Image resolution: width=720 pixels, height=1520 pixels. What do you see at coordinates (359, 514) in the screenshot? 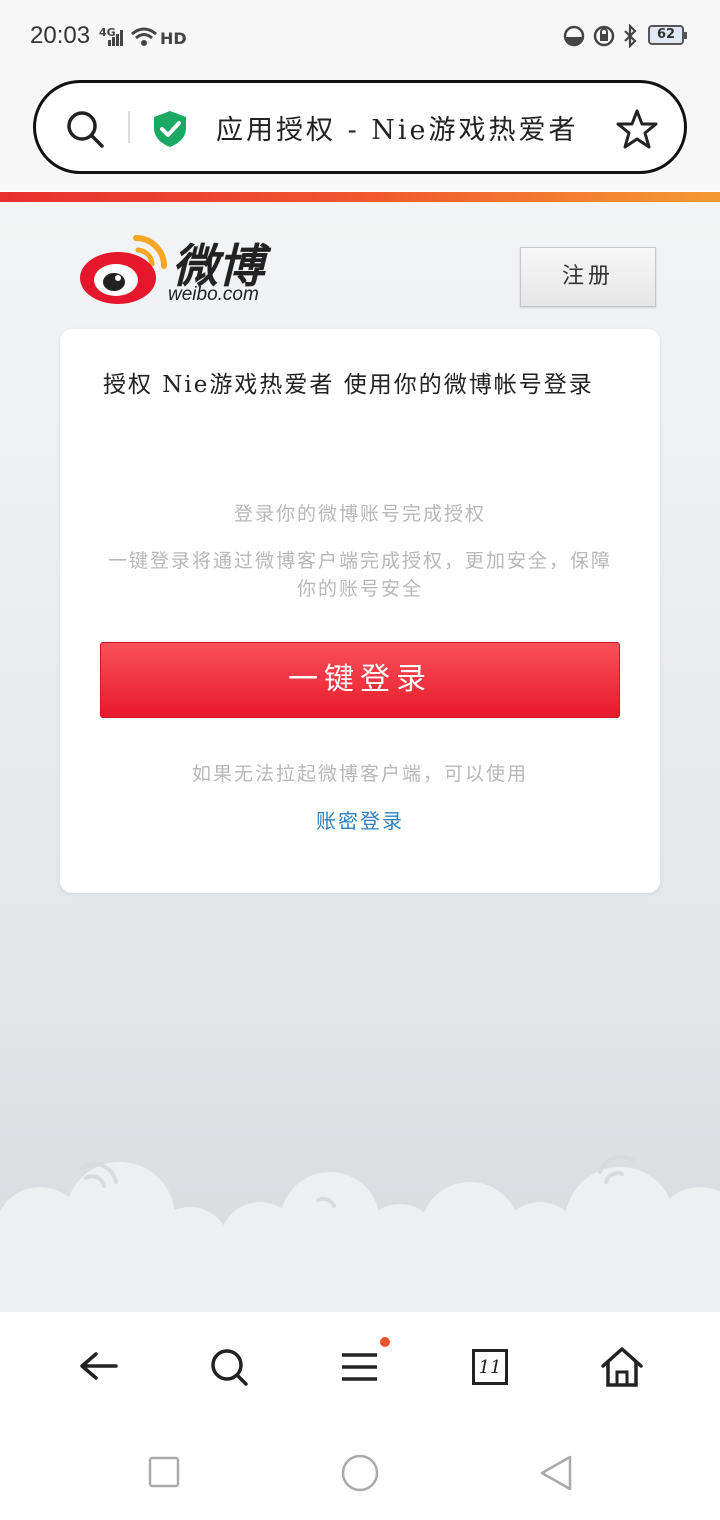
I see `auth-hint-primary: 登录你的微博账号完成授权` at bounding box center [359, 514].